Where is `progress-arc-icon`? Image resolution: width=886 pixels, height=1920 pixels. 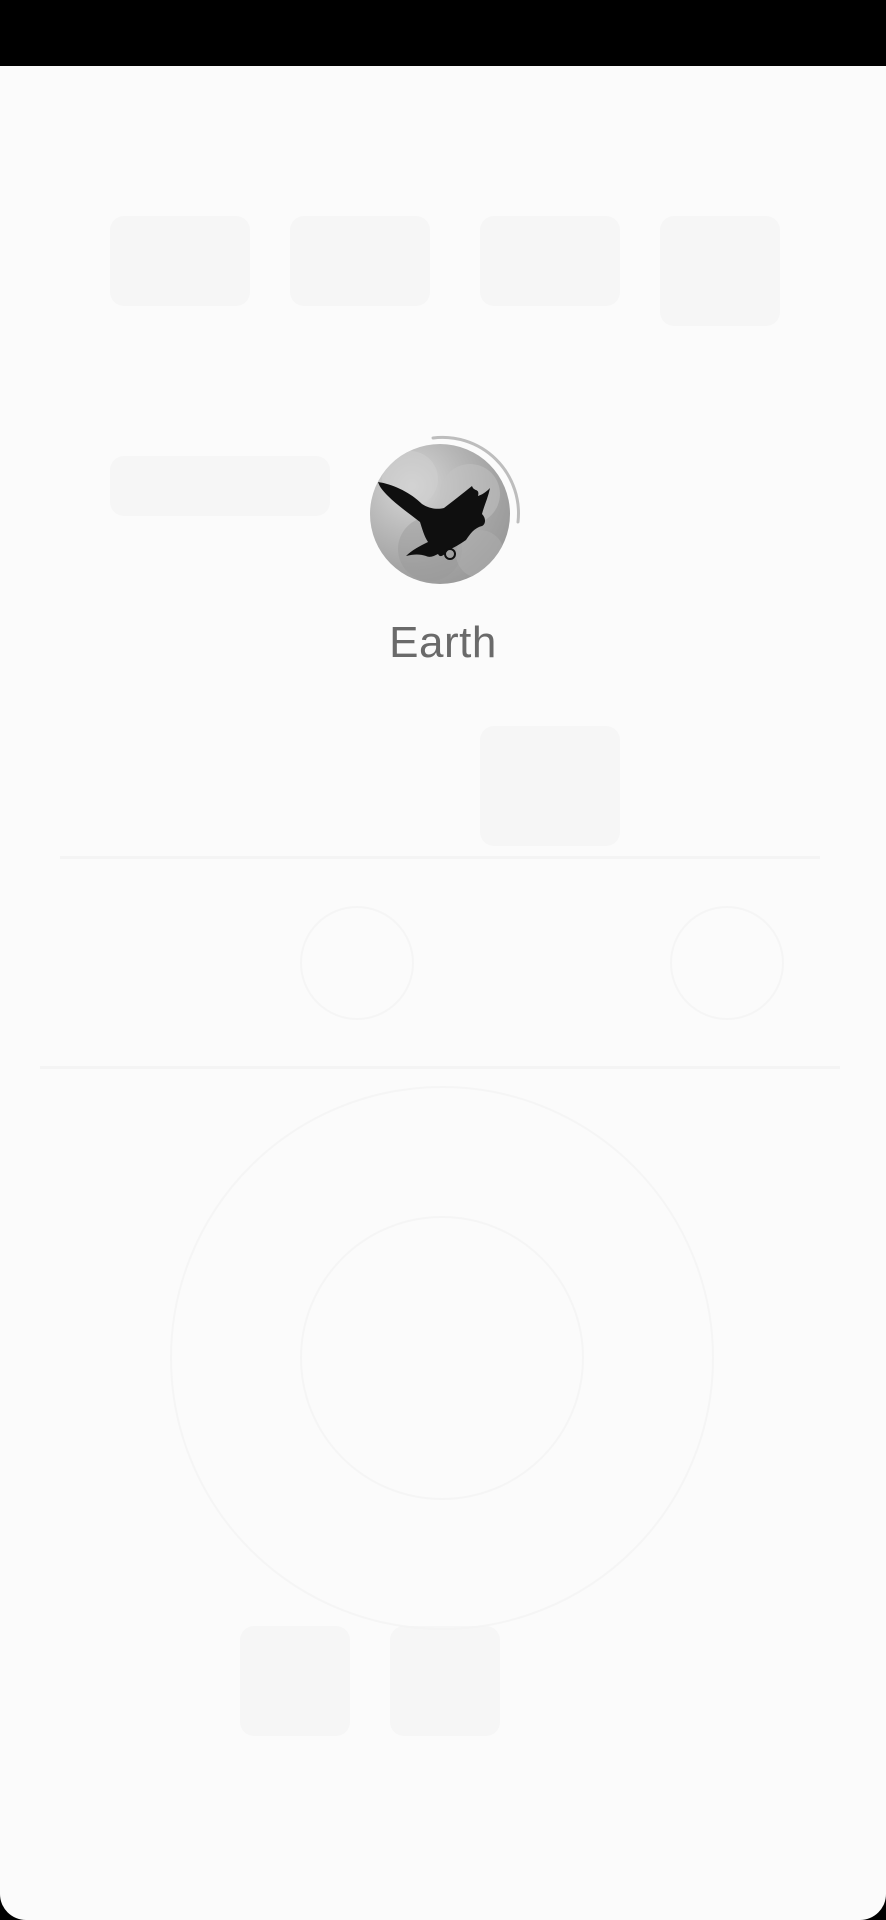
progress-arc-icon is located at coordinates (475, 479).